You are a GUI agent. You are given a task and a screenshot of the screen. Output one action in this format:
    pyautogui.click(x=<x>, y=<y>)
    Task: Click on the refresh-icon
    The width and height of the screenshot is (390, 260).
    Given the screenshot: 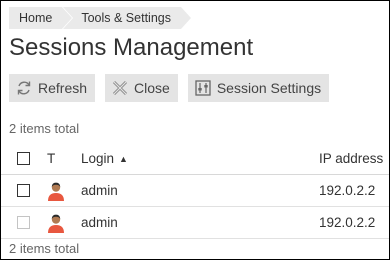 What is the action you would take?
    pyautogui.click(x=24, y=88)
    